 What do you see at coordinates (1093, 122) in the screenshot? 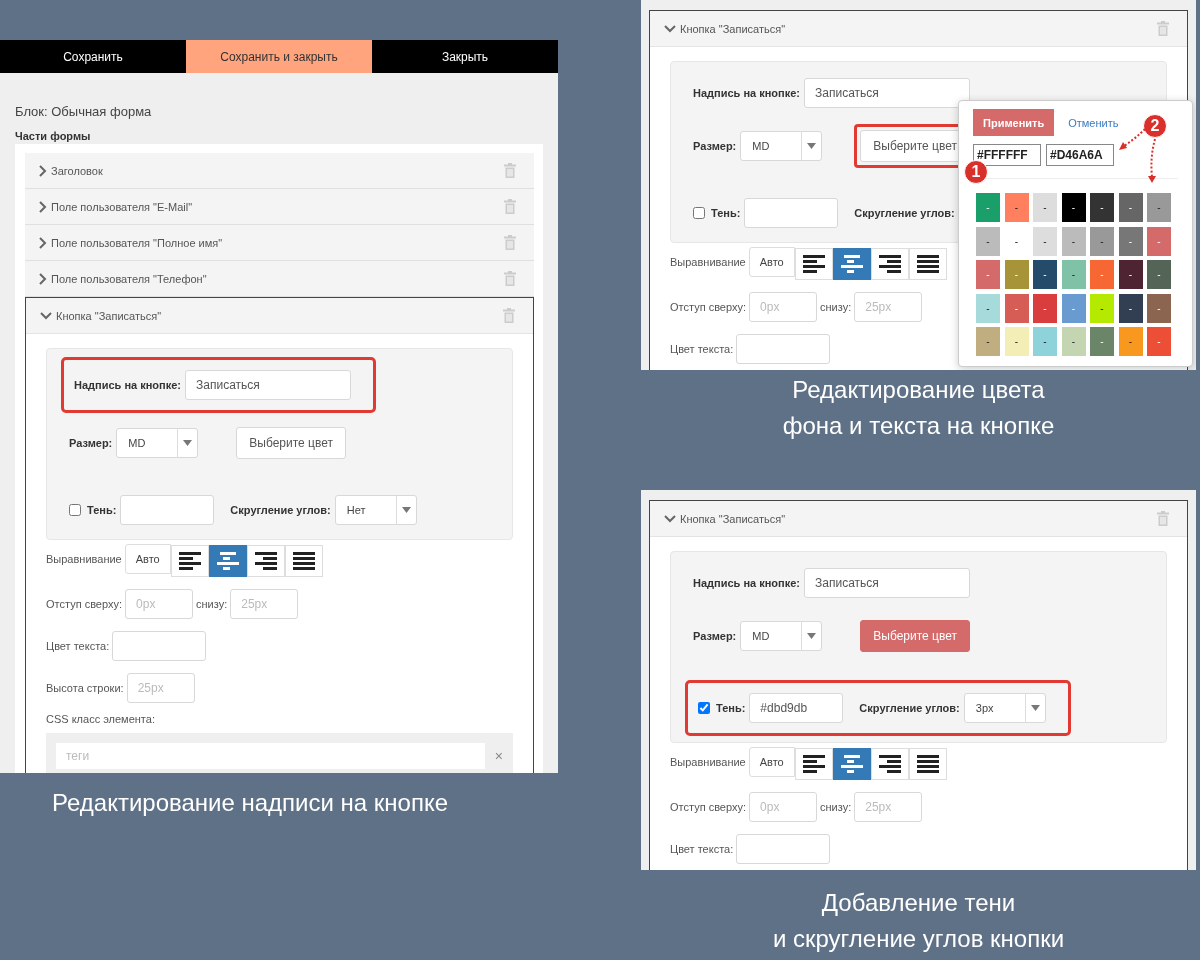
I see `cancel-link: Отменить` at bounding box center [1093, 122].